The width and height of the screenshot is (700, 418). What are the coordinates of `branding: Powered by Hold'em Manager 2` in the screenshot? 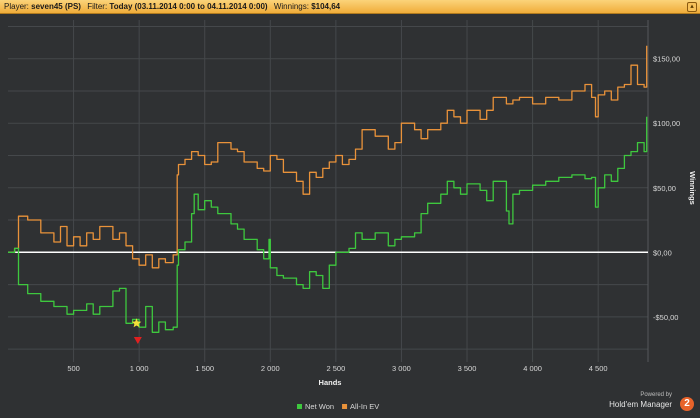 It's located at (651, 403).